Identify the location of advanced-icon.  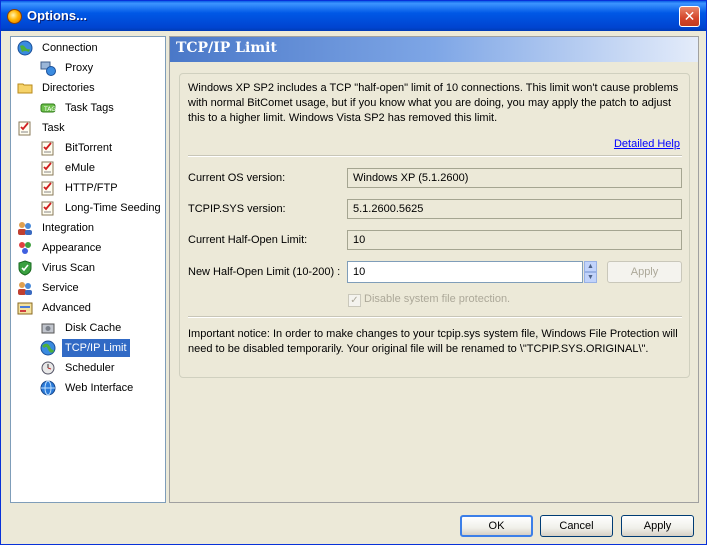
(25, 308).